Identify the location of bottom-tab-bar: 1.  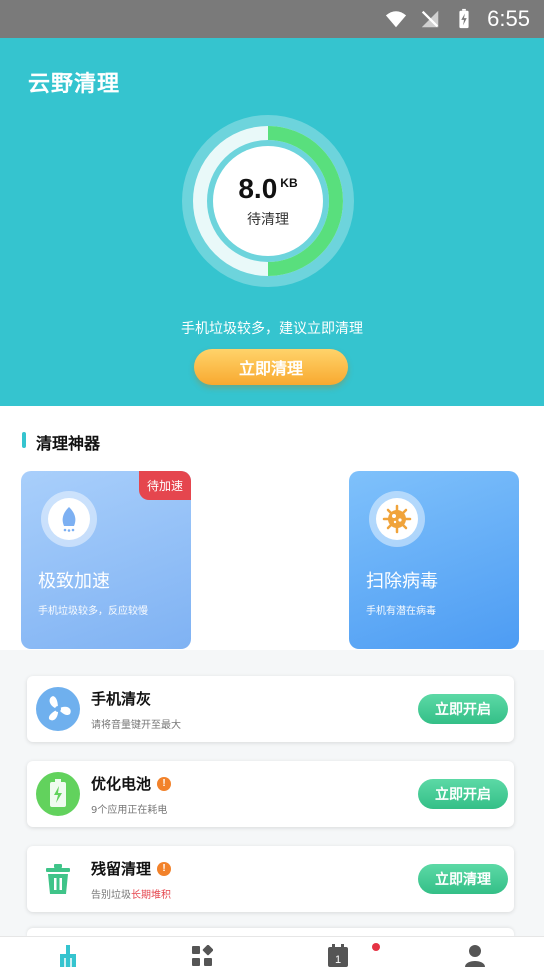
(272, 955).